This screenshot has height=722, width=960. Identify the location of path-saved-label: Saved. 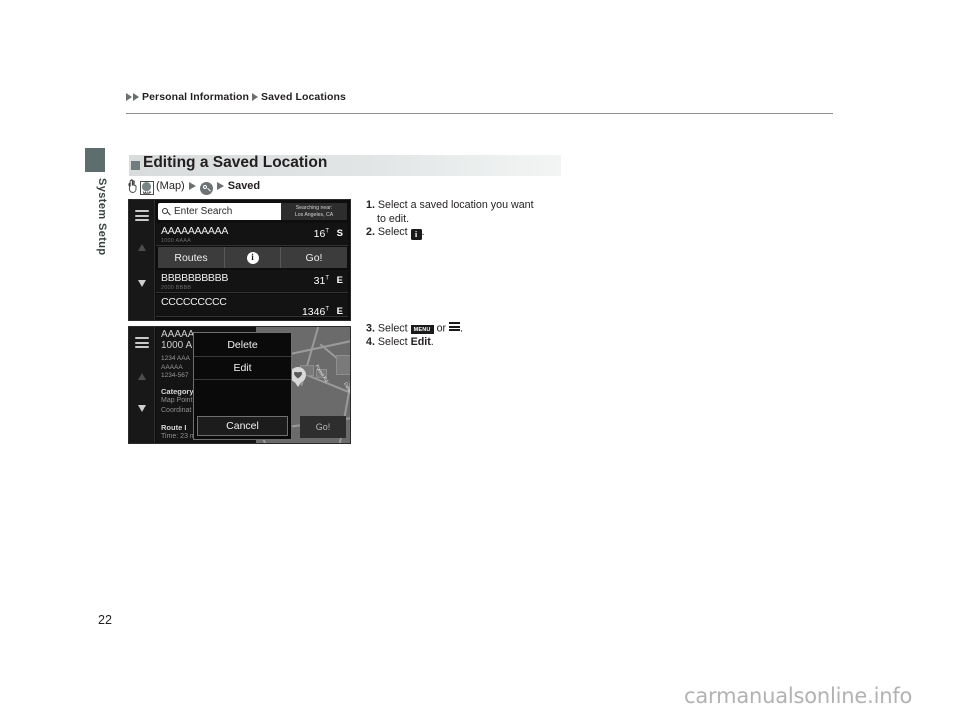
(244, 186).